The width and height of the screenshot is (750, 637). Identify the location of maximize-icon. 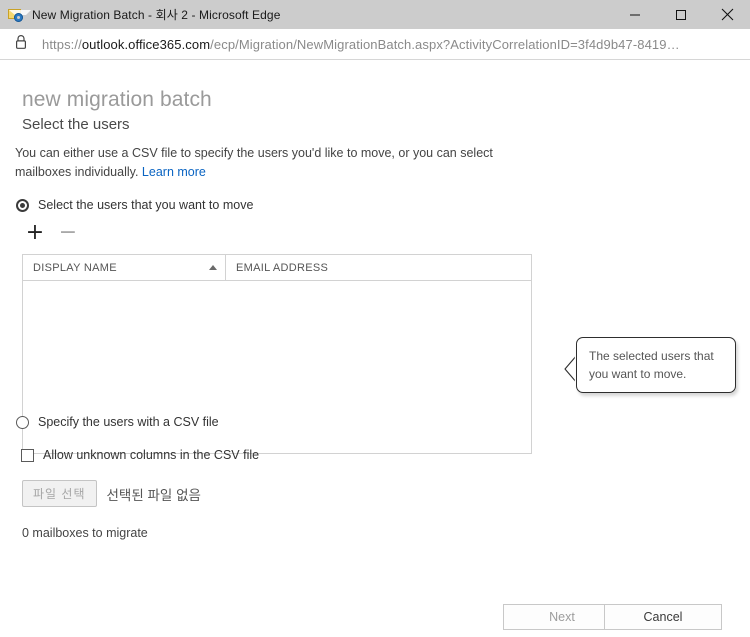
(681, 14).